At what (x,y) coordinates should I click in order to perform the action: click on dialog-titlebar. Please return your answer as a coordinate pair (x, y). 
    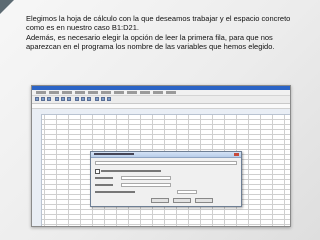
    Looking at the image, I should click on (166, 155).